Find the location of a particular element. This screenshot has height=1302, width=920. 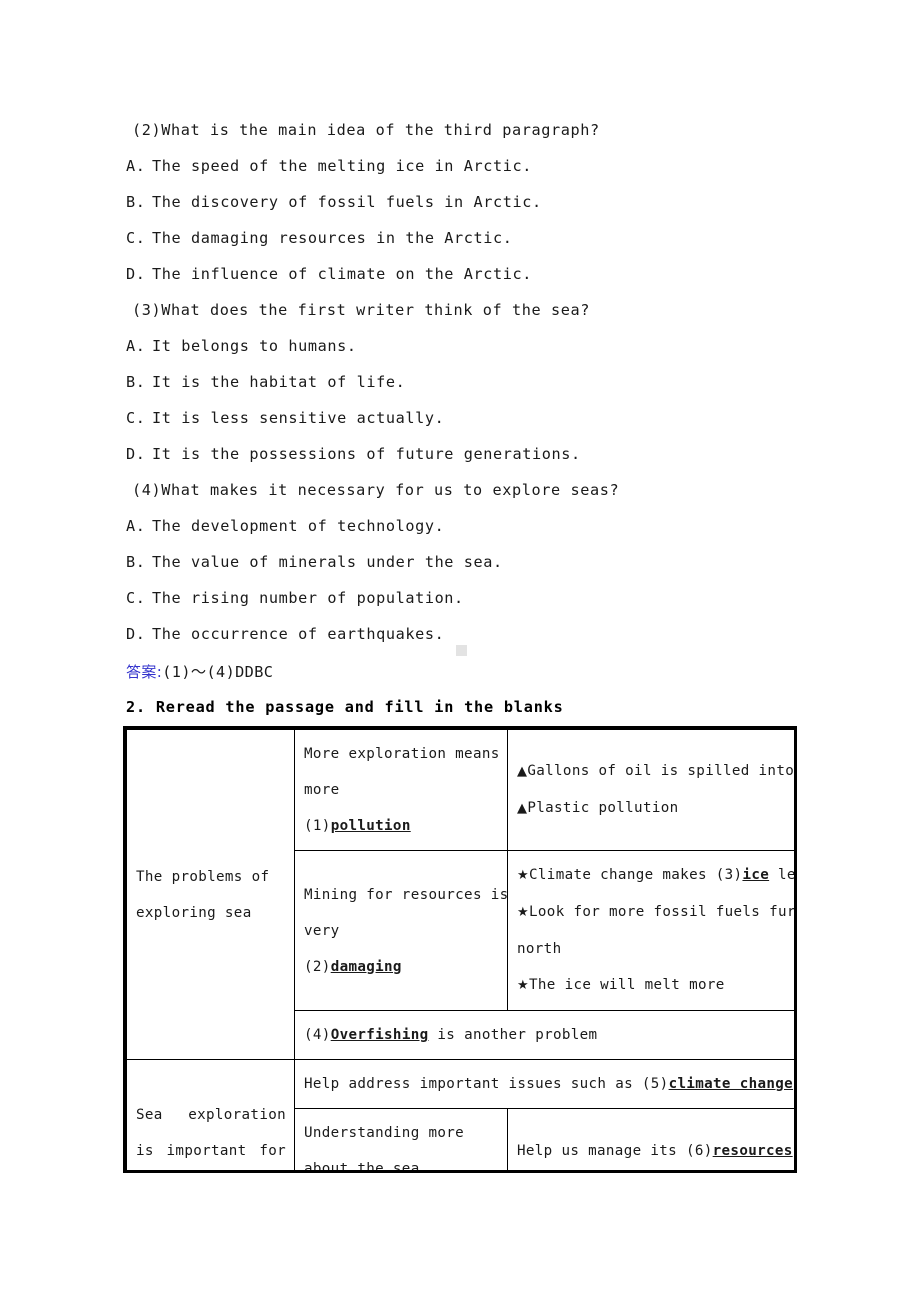

option-text: It is less sensitive actually. is located at coordinates (298, 418).